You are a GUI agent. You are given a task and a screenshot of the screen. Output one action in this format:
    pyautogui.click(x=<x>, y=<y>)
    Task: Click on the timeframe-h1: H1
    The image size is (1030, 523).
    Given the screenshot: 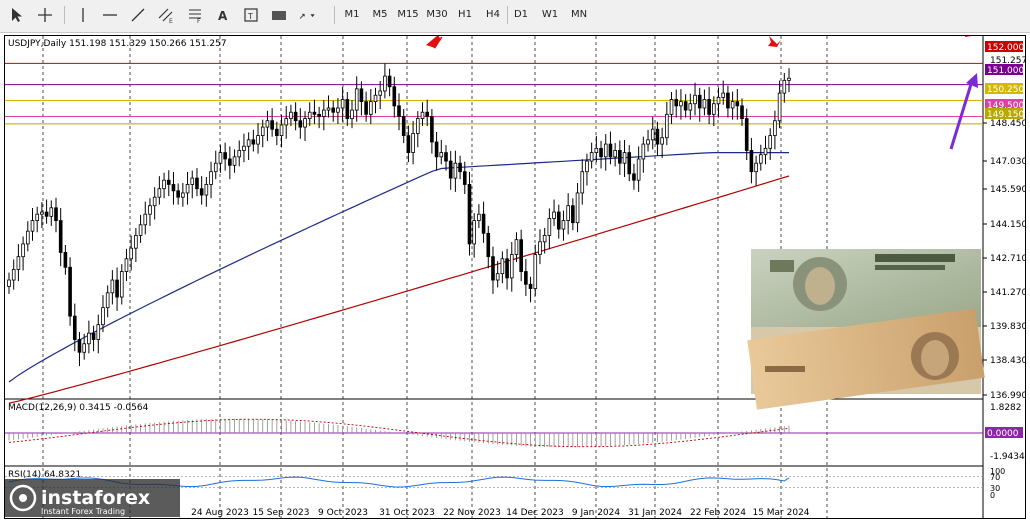 What is the action you would take?
    pyautogui.click(x=465, y=15)
    